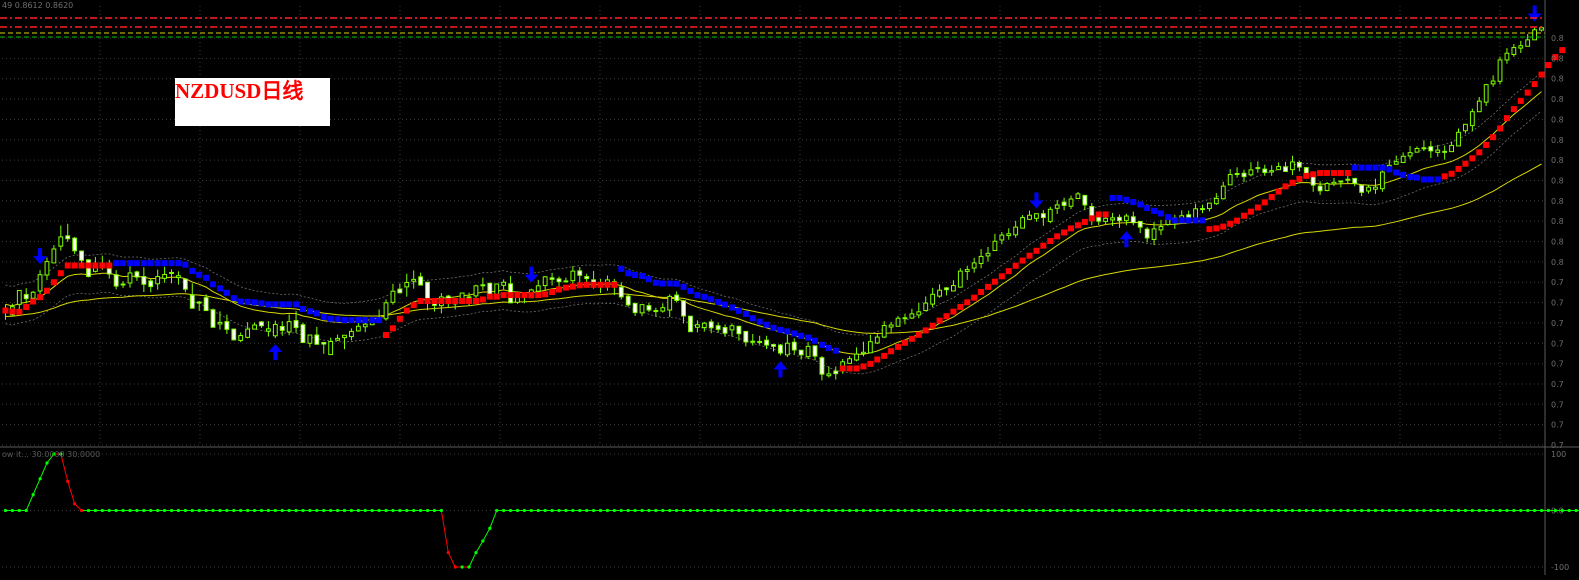 This screenshot has height=580, width=1579. What do you see at coordinates (1560, 567) in the screenshot?
I see `osc-axis-tick: -100` at bounding box center [1560, 567].